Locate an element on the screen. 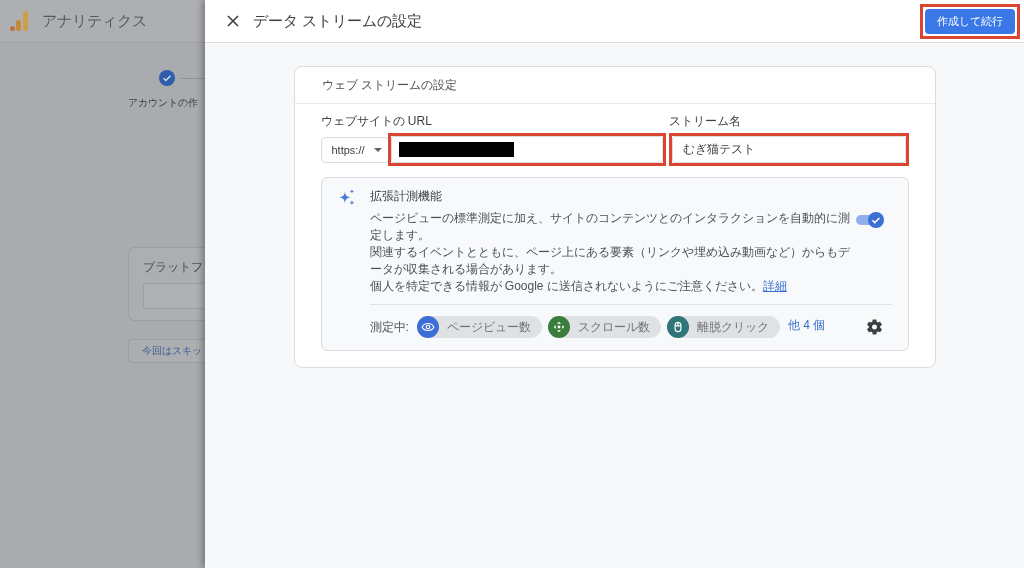 Image resolution: width=1024 pixels, height=568 pixels. field-label: ストリーム名 is located at coordinates (705, 121).